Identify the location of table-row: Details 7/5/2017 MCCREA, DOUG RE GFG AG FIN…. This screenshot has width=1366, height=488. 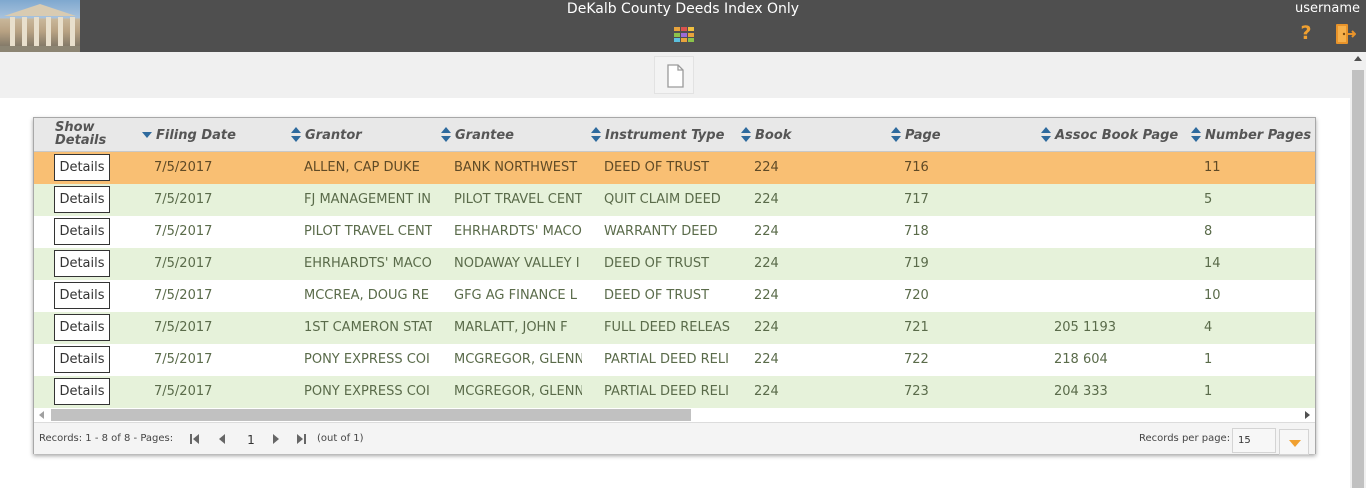
(674, 296).